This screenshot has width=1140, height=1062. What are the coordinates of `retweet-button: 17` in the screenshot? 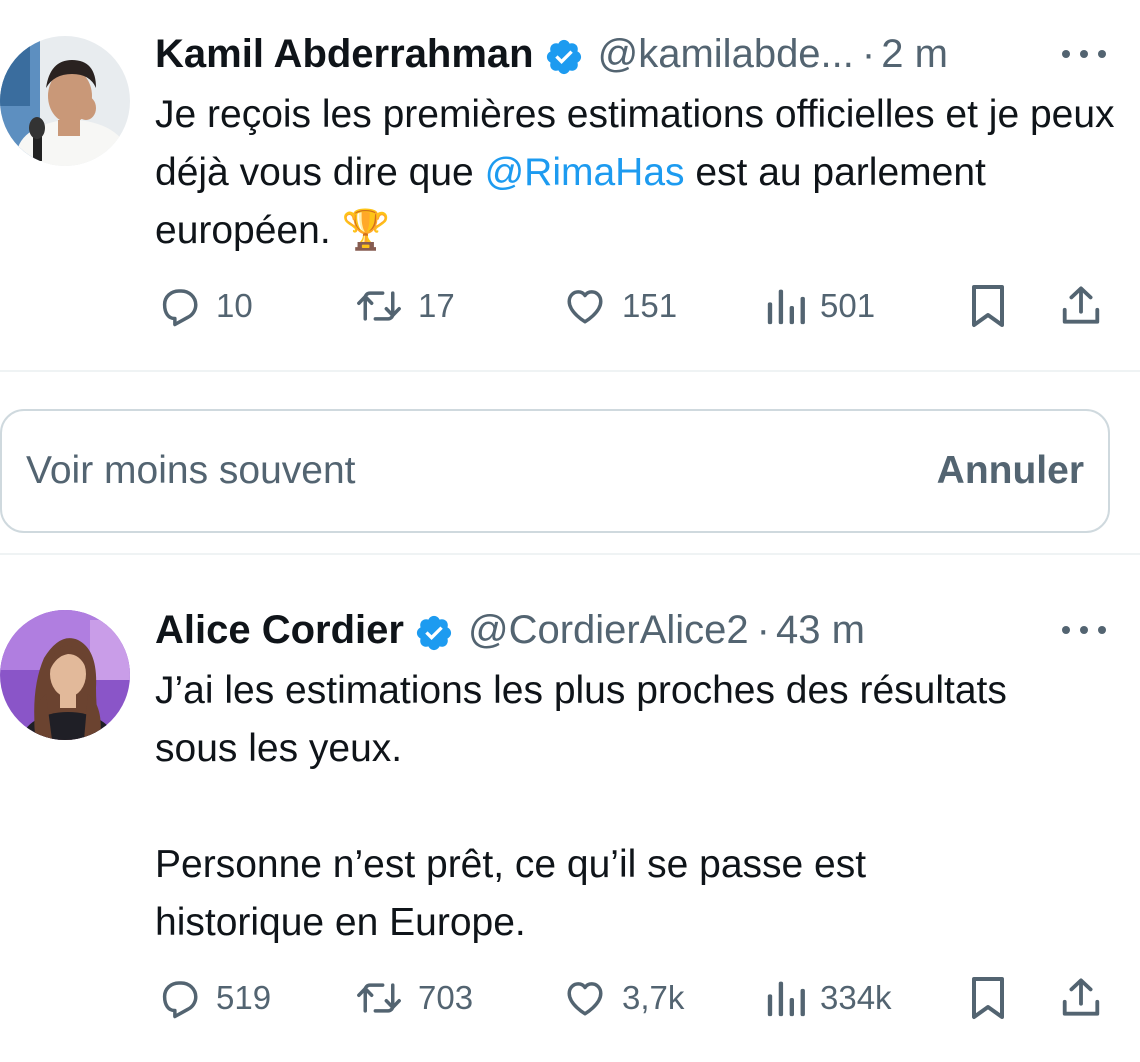 It's located at (404, 306).